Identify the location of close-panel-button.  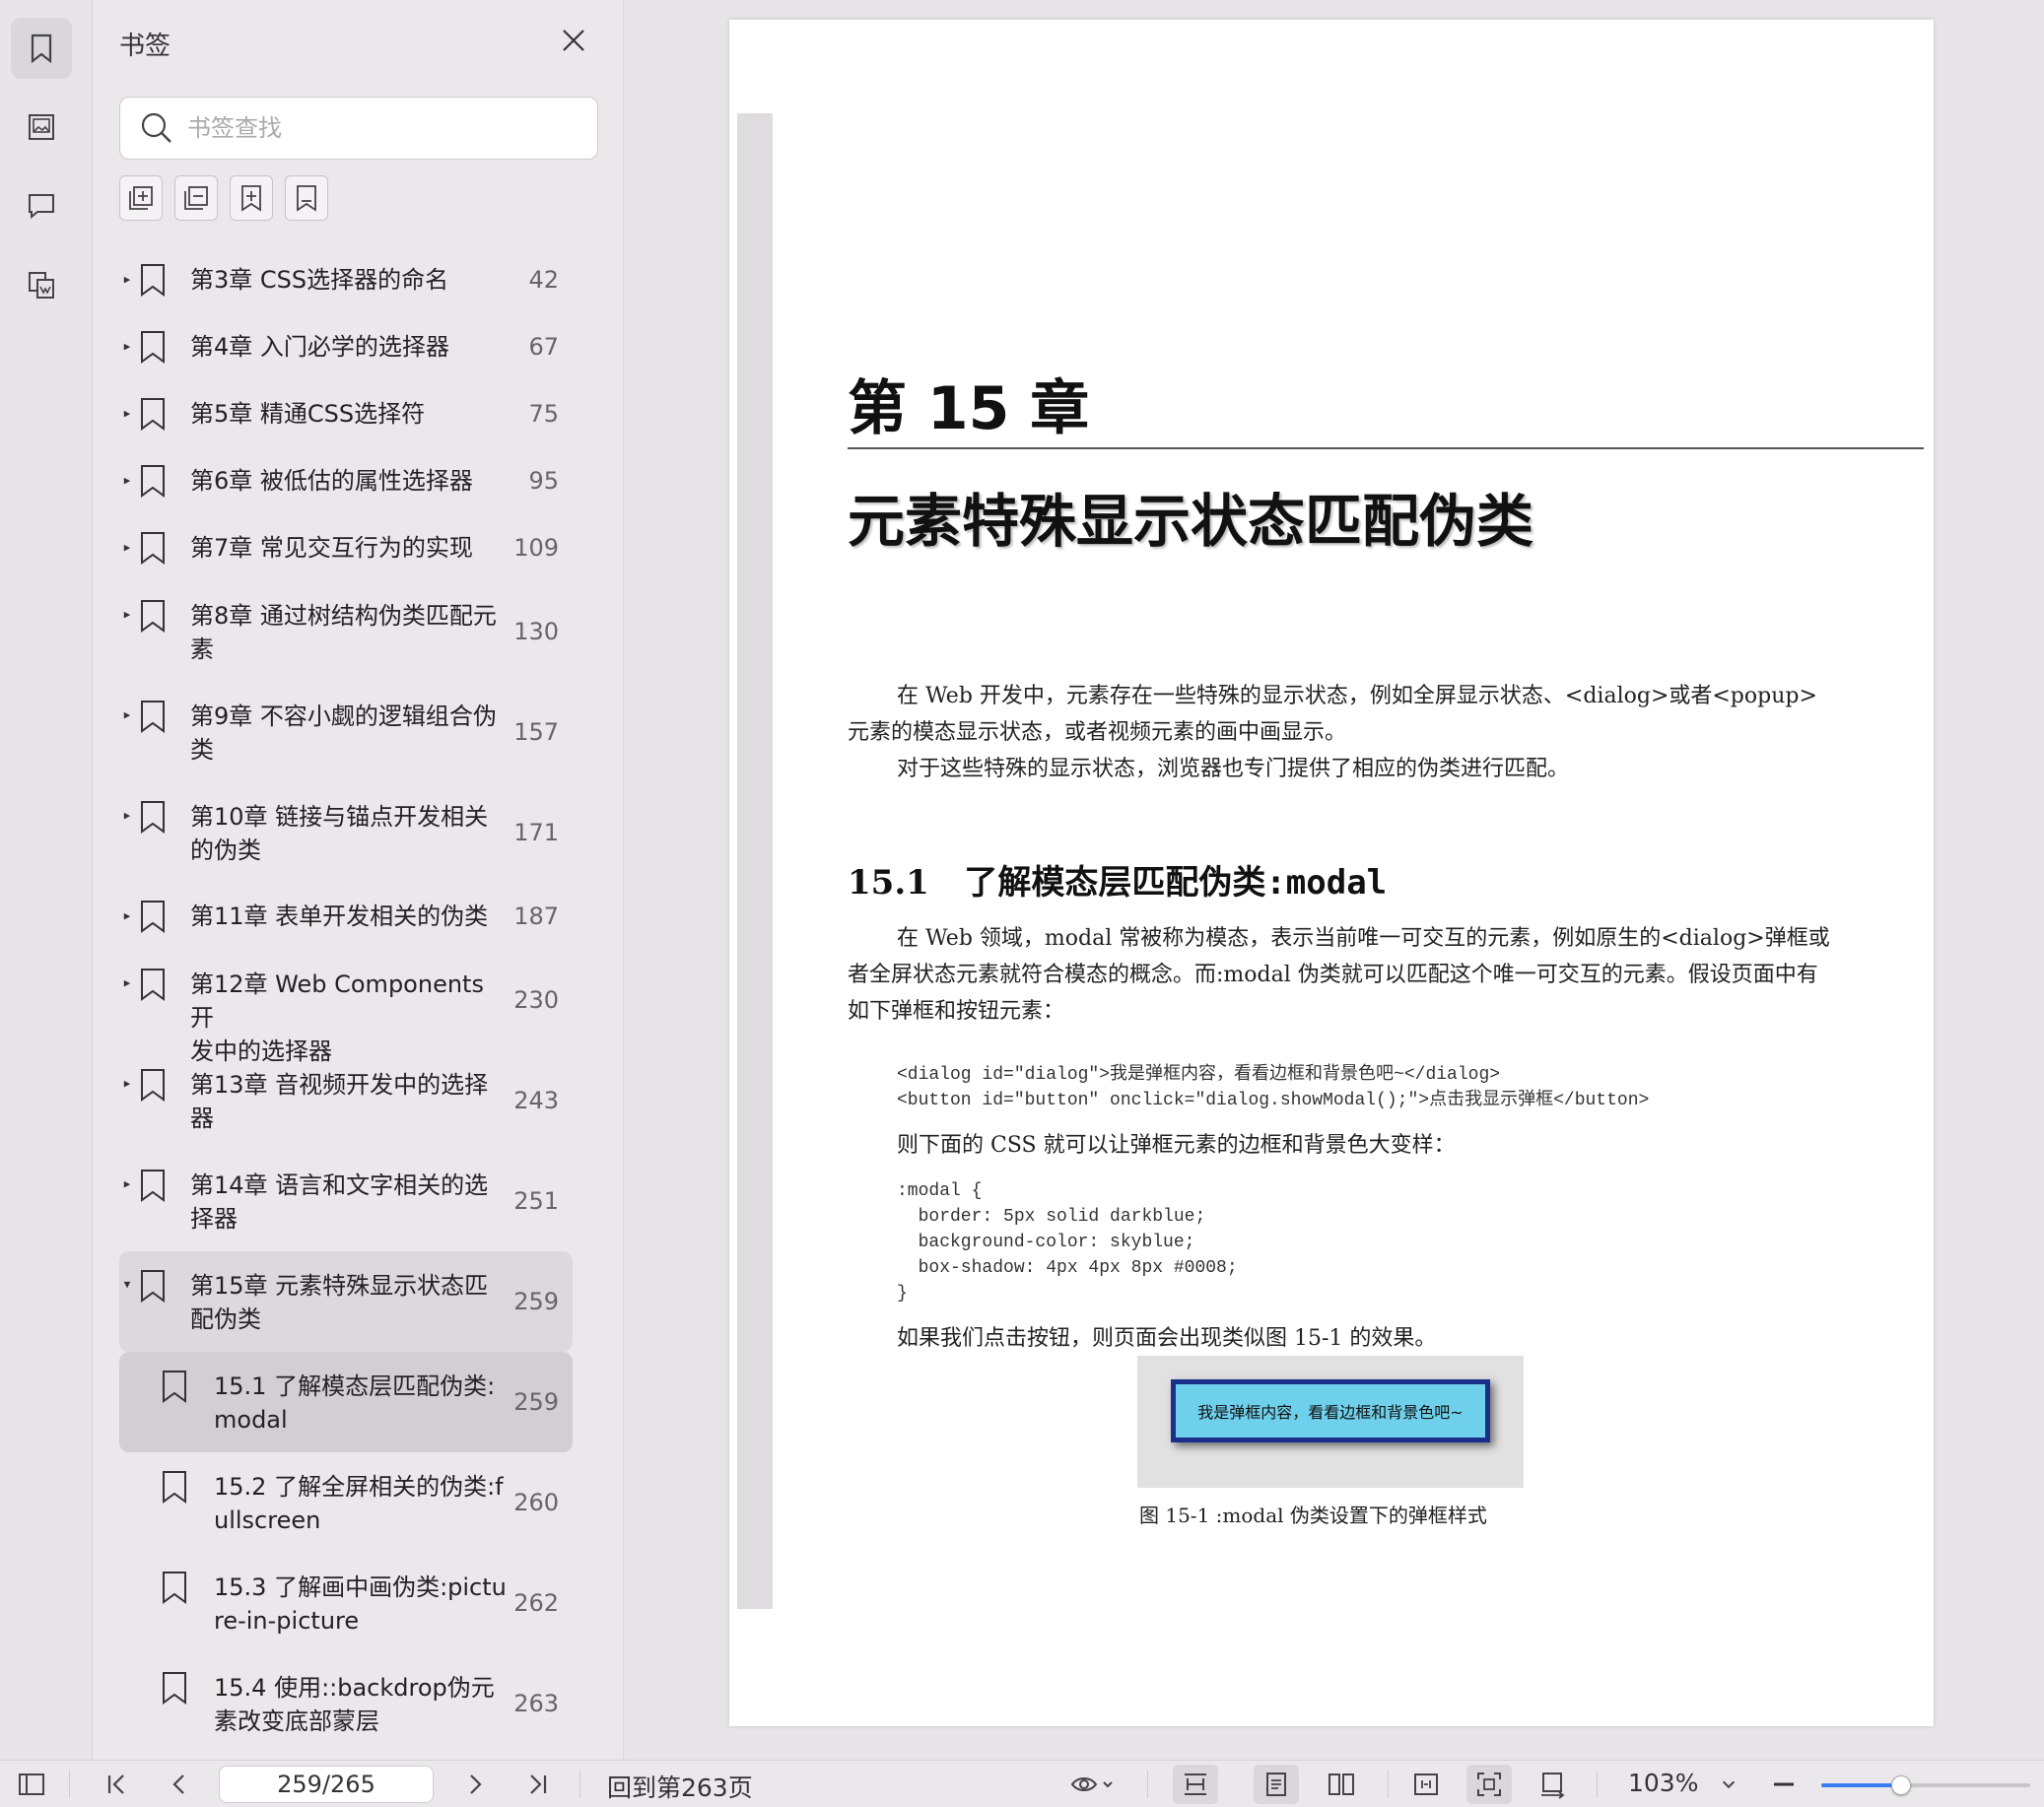
(573, 40).